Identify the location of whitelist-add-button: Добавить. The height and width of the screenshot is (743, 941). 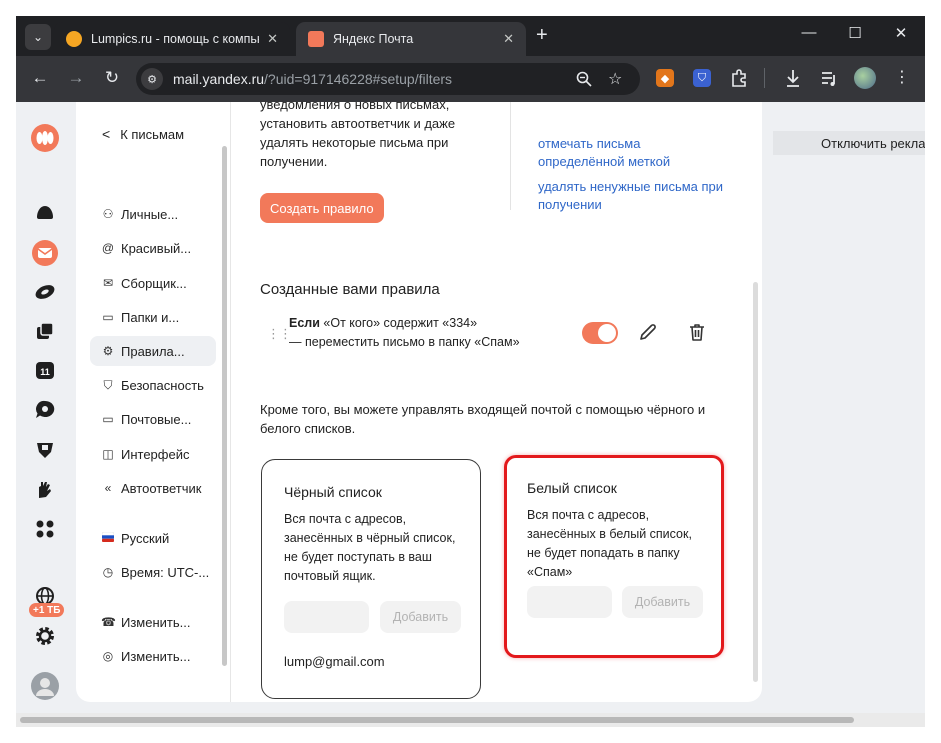
(662, 602).